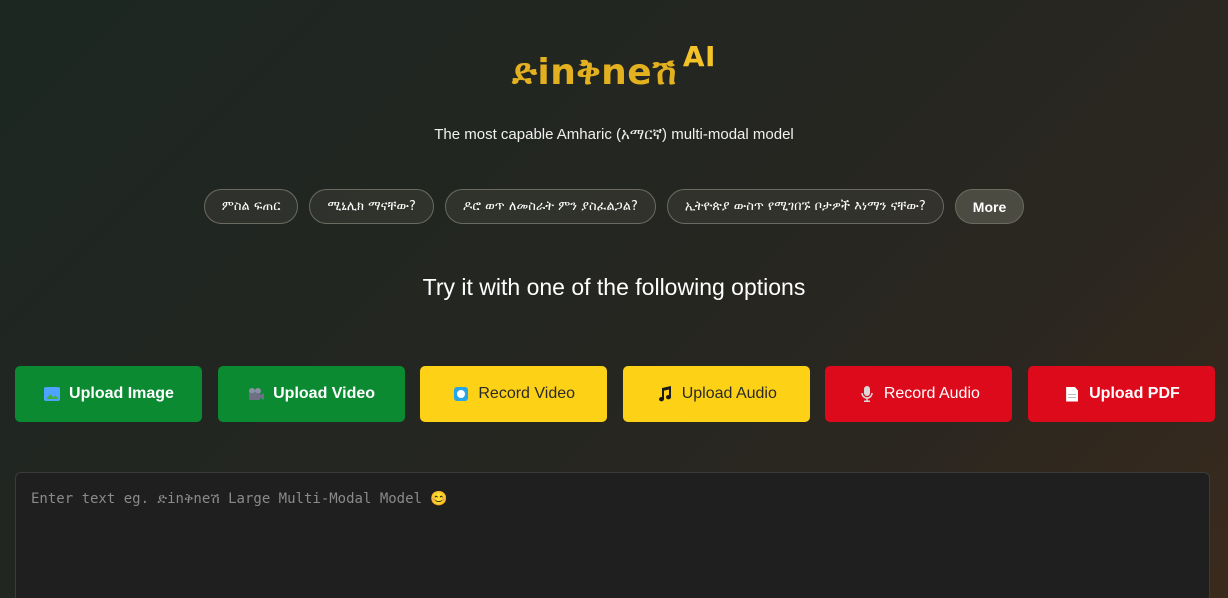 This screenshot has height=598, width=1228. What do you see at coordinates (931, 393) in the screenshot?
I see `record-audio-label: Record Audio` at bounding box center [931, 393].